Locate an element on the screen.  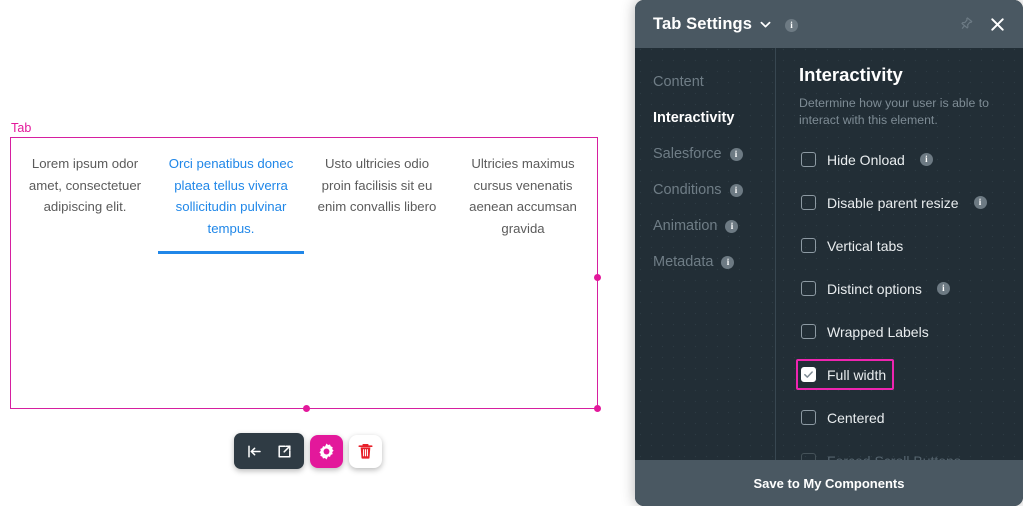
option-label: Disable parent resize is located at coordinates (893, 202).